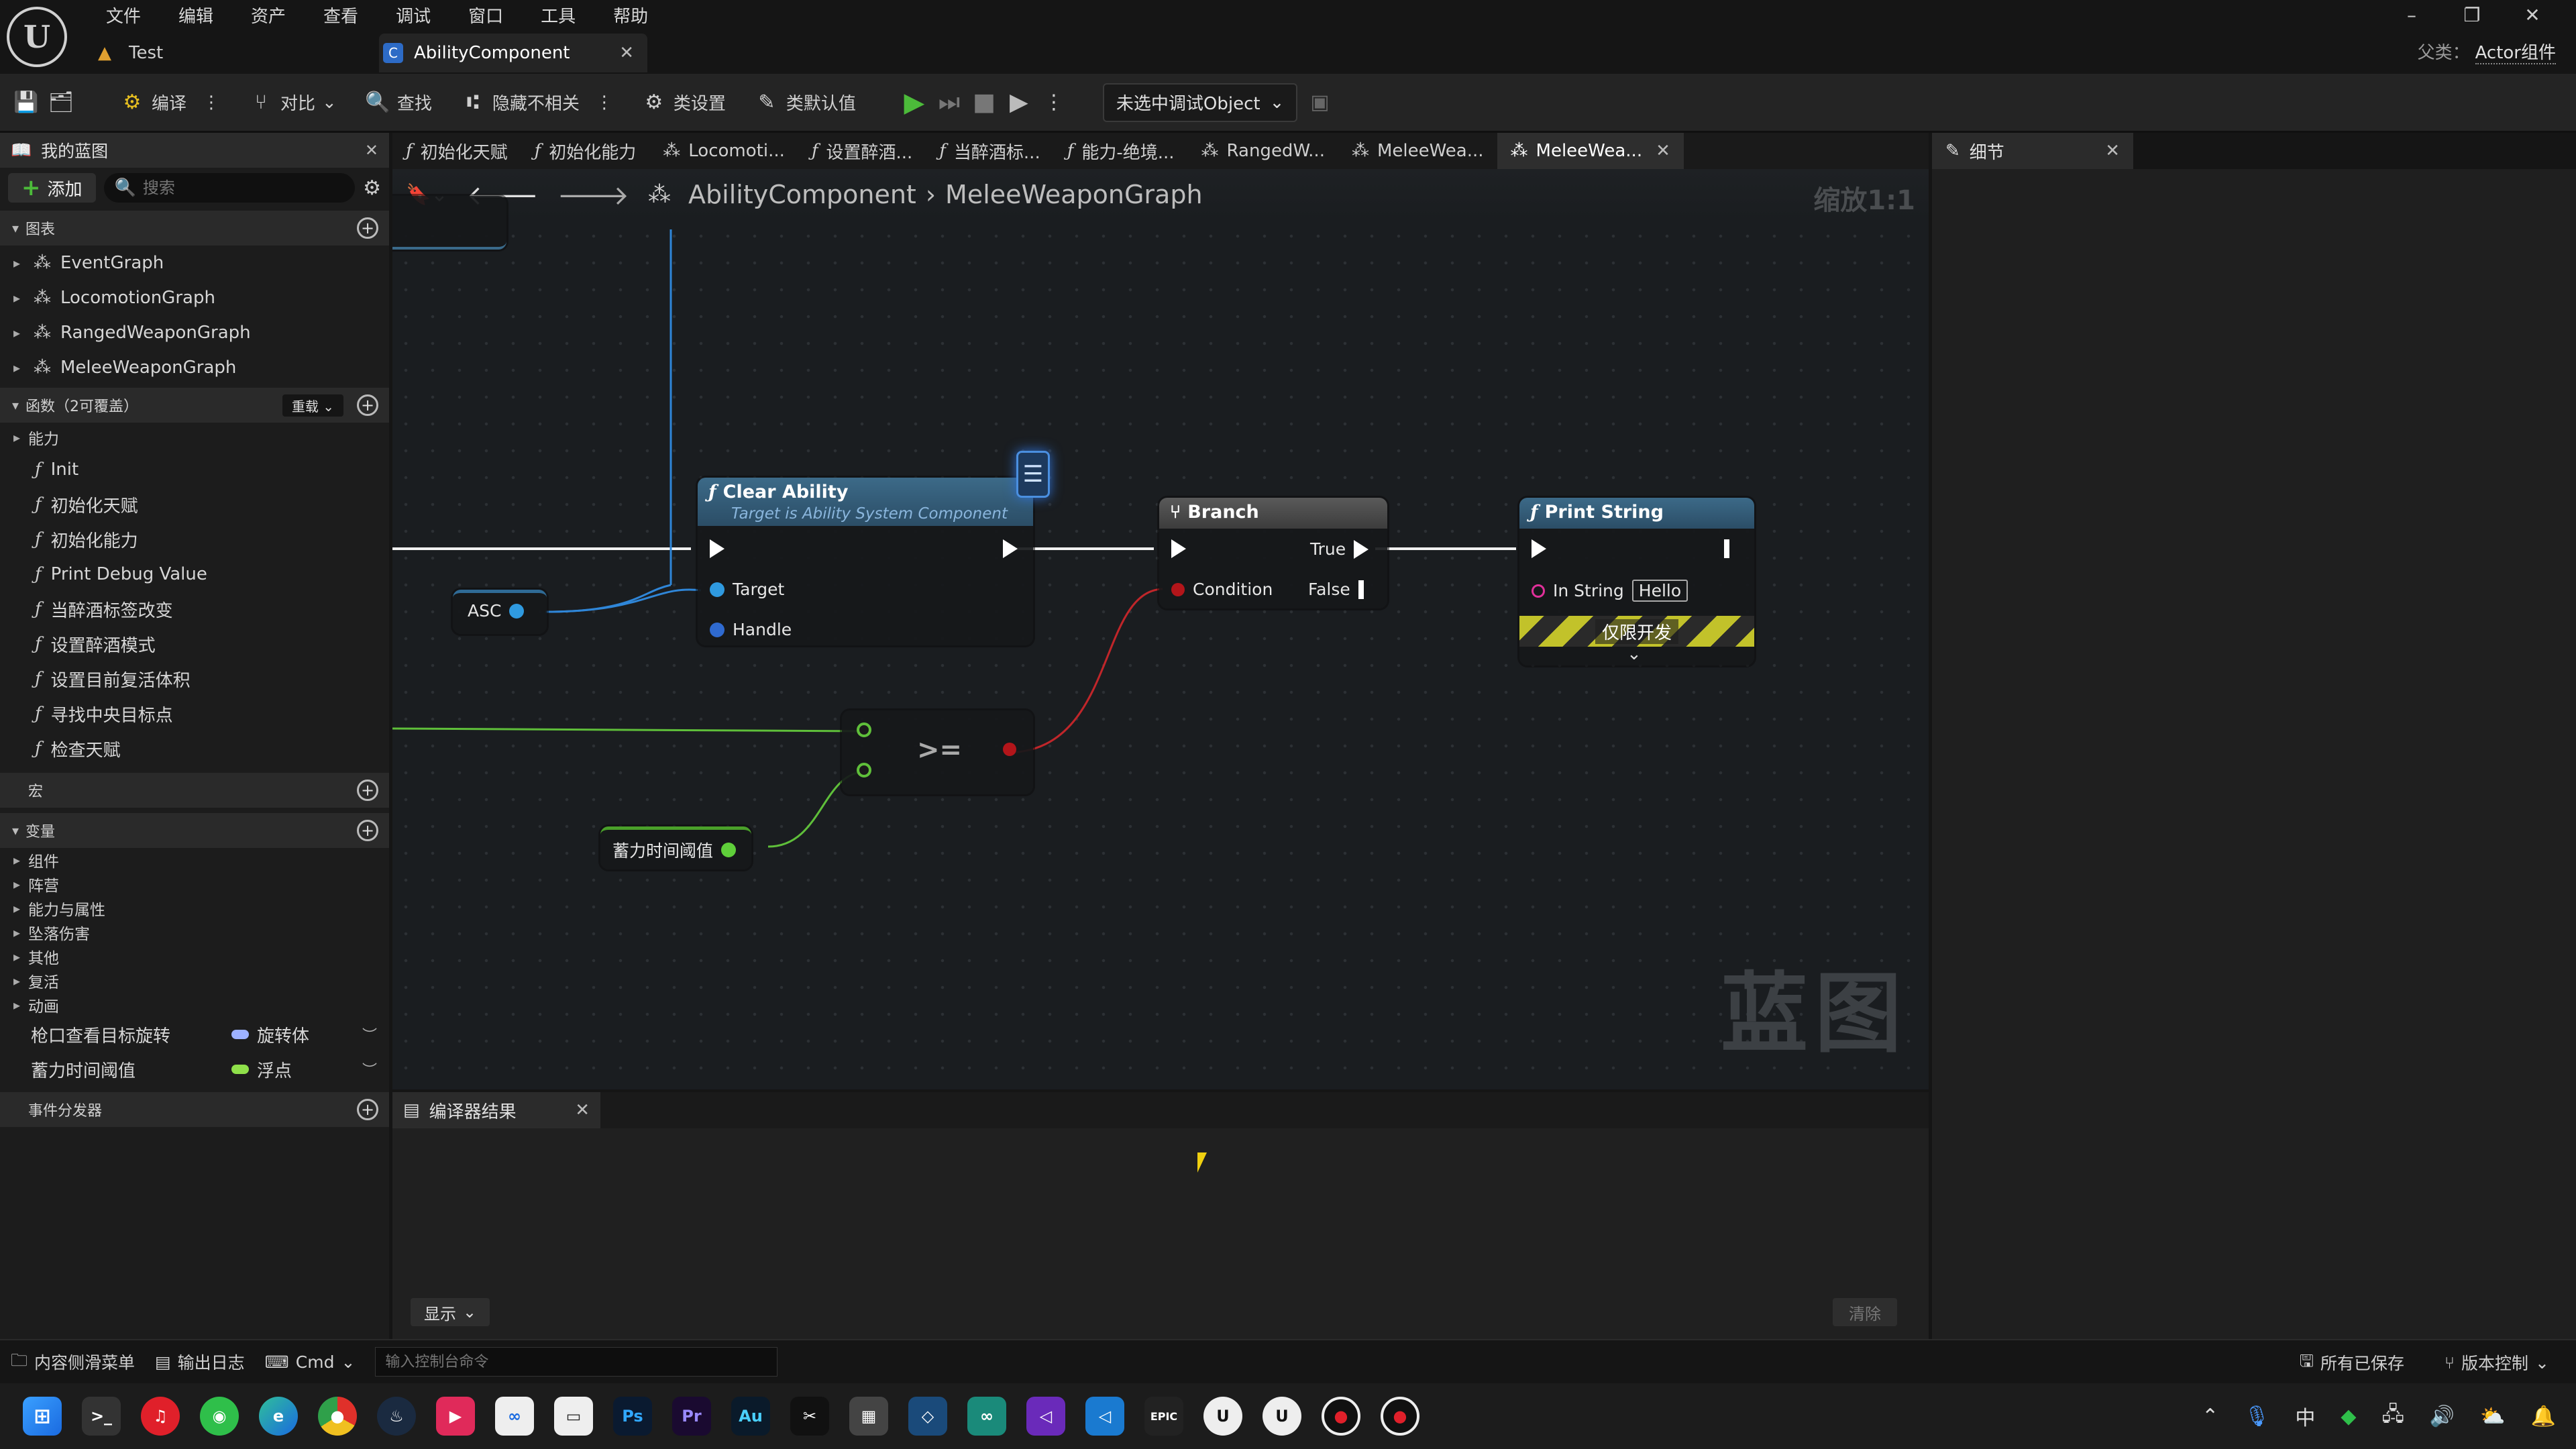 The width and height of the screenshot is (2576, 1449). What do you see at coordinates (1019, 102) in the screenshot?
I see `play-options-icon: ▶` at bounding box center [1019, 102].